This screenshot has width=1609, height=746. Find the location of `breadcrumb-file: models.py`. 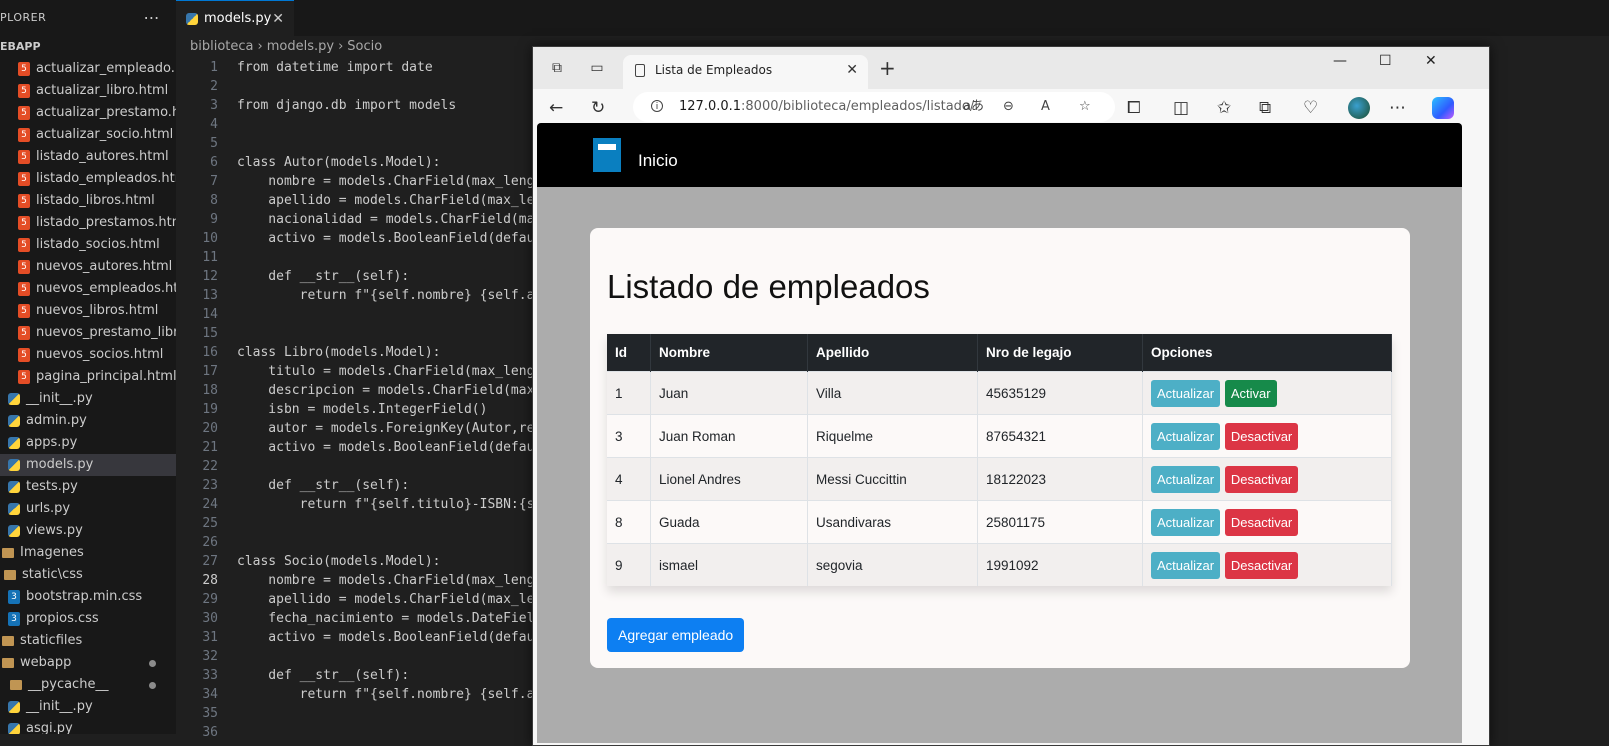

breadcrumb-file: models.py is located at coordinates (300, 46).